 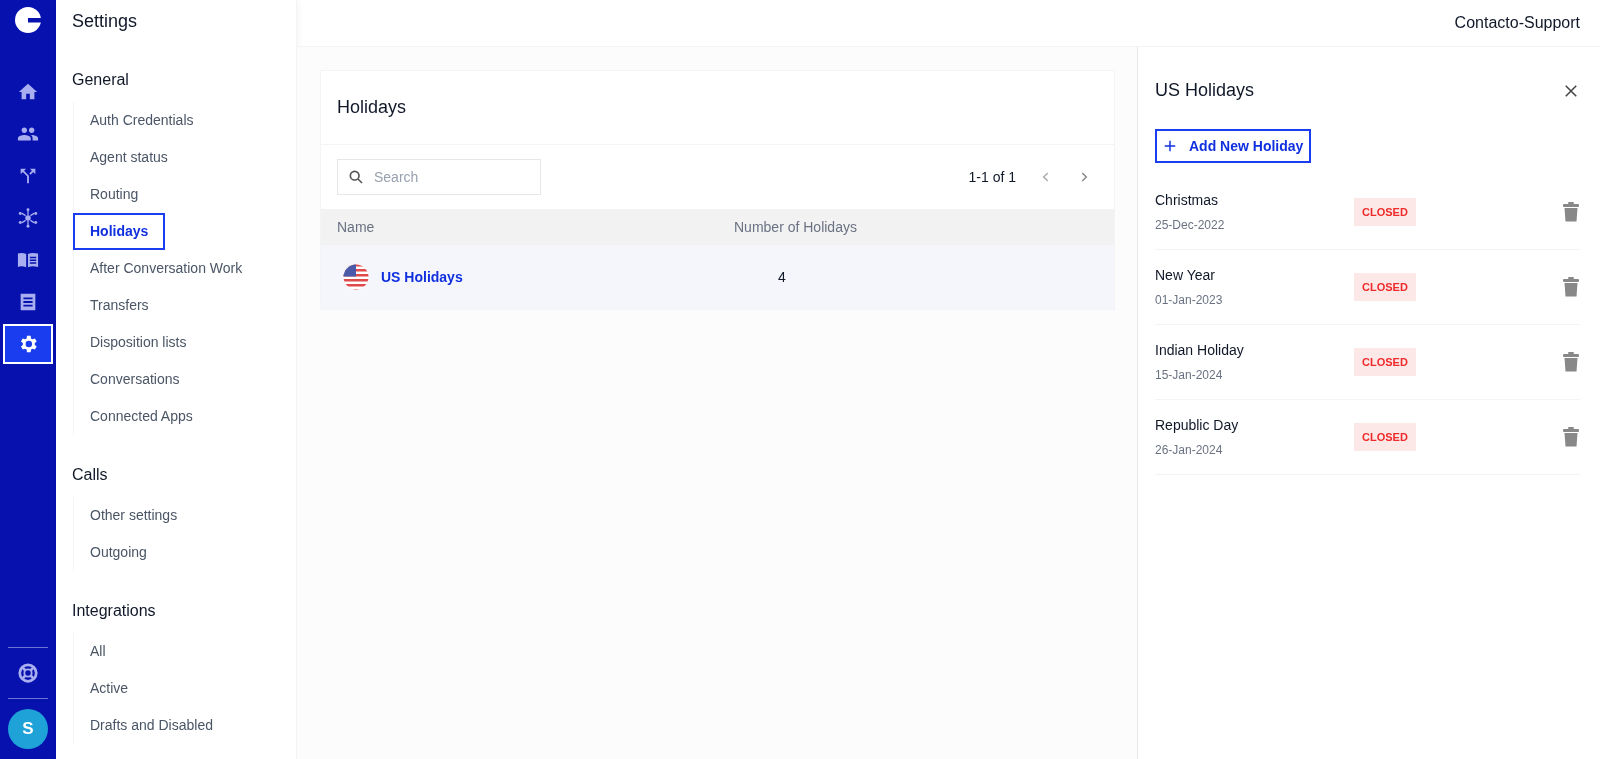 I want to click on sidebar-item: Transfers, so click(x=119, y=305).